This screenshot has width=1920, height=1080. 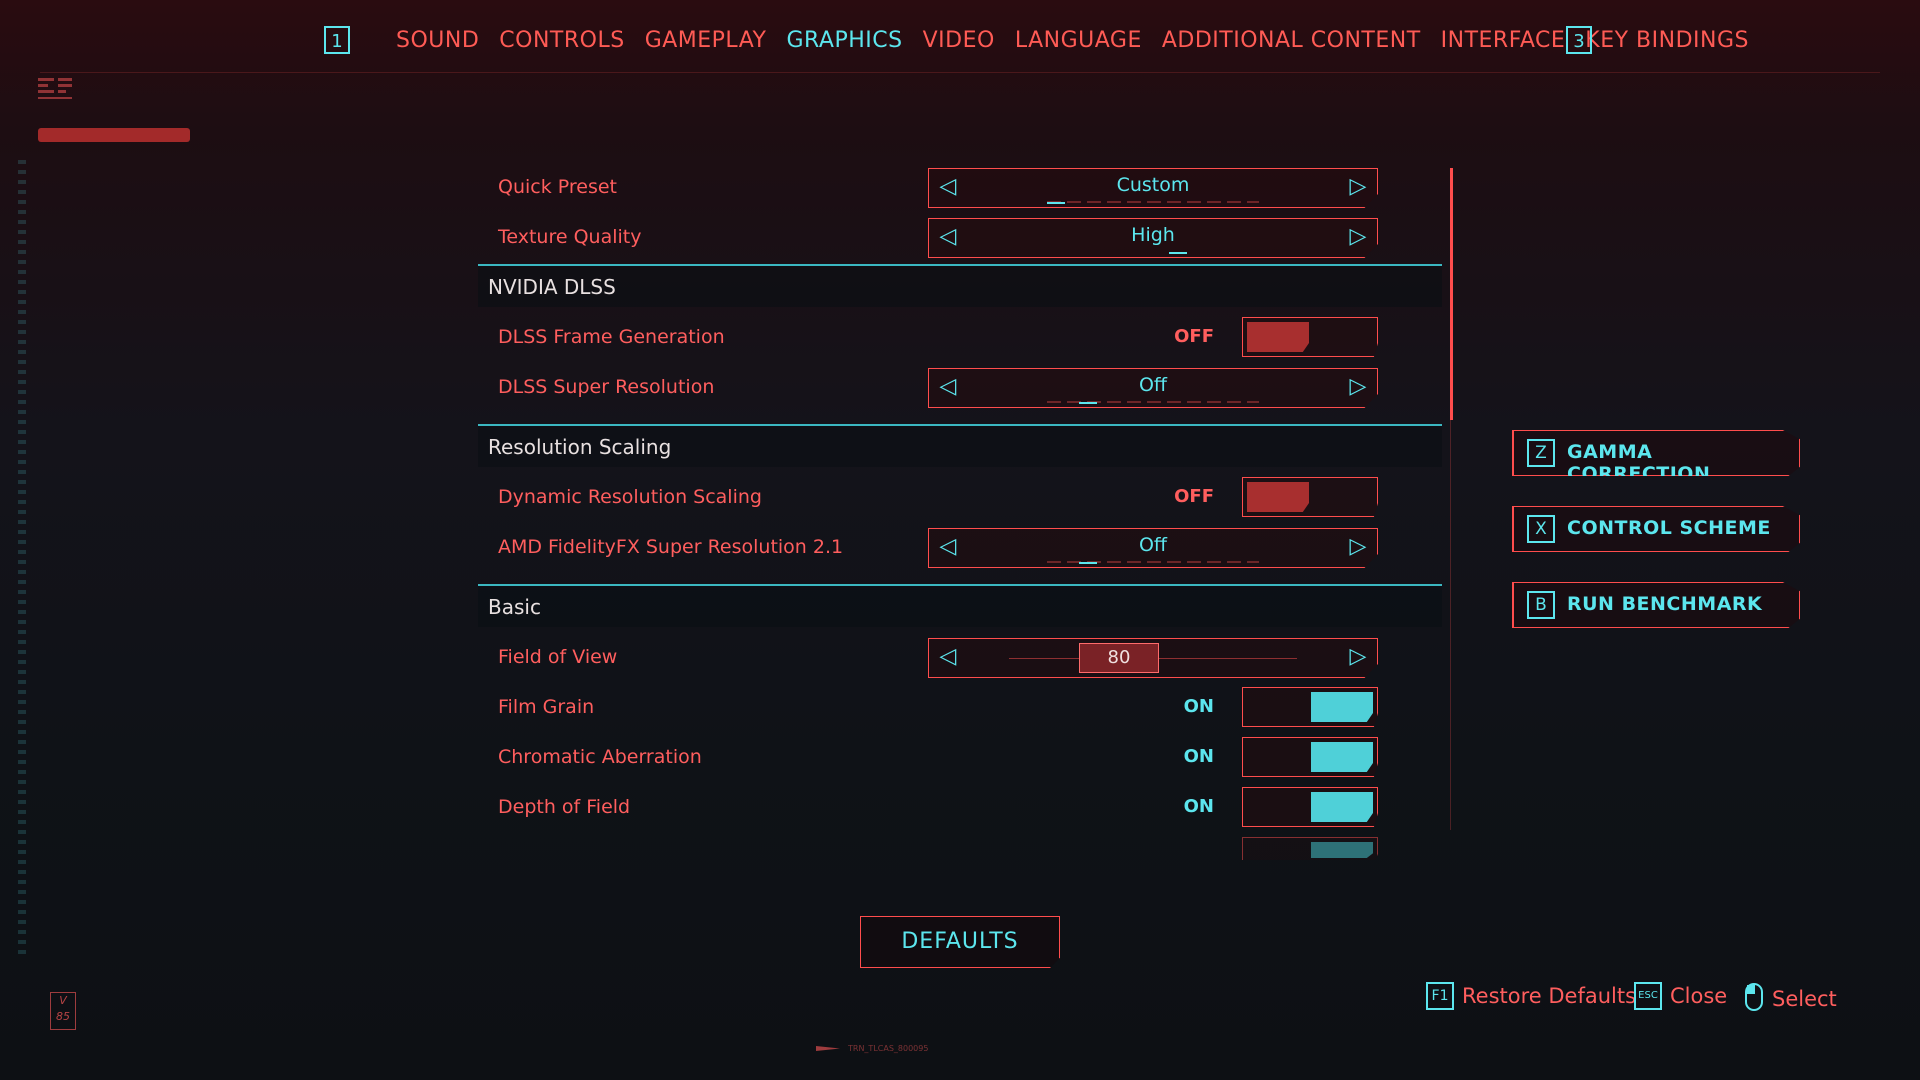 I want to click on tab-key-bindings: KEY BINDINGS, so click(x=1667, y=40).